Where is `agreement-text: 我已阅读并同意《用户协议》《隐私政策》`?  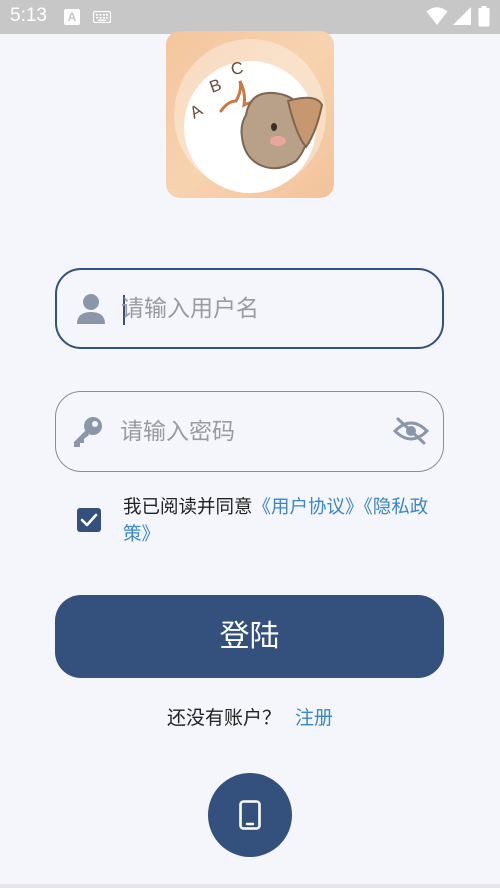
agreement-text: 我已阅读并同意《用户协议》《隐私政策》 is located at coordinates (283, 521).